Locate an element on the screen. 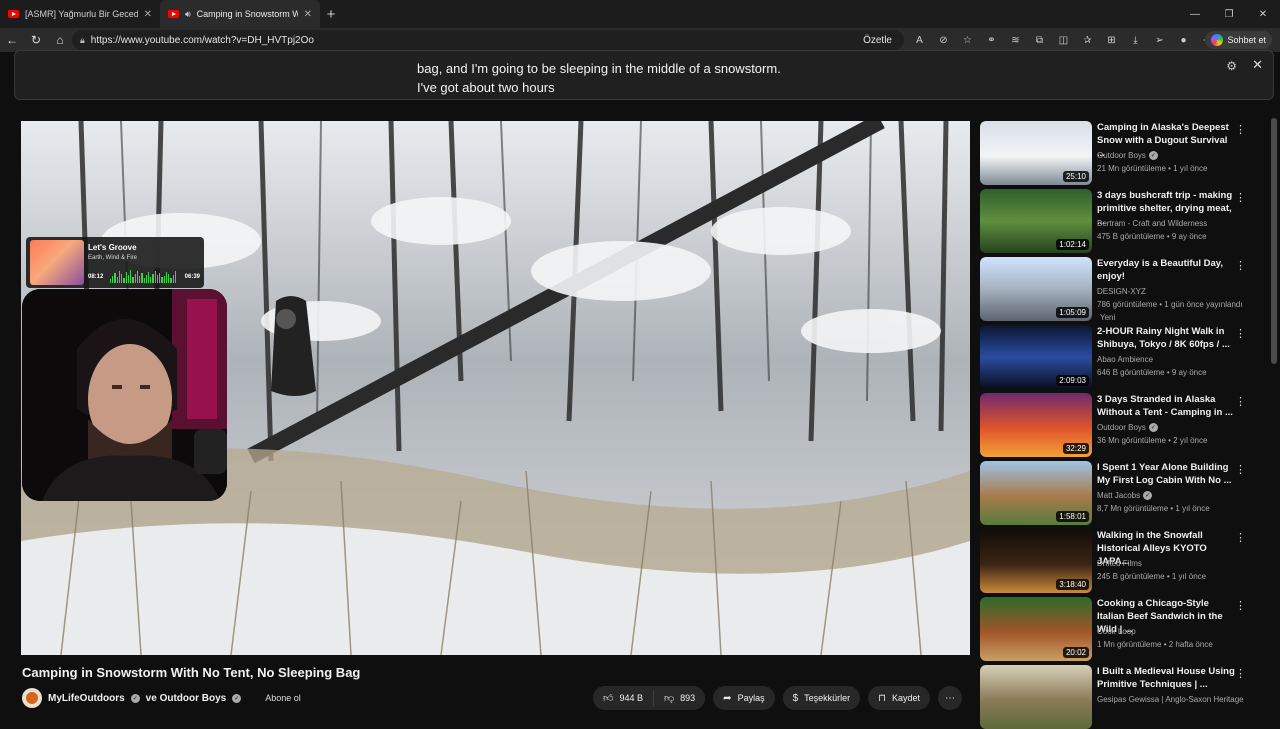 Image resolution: width=1280 pixels, height=729 pixels. minimize-icon: — is located at coordinates (1195, 14).